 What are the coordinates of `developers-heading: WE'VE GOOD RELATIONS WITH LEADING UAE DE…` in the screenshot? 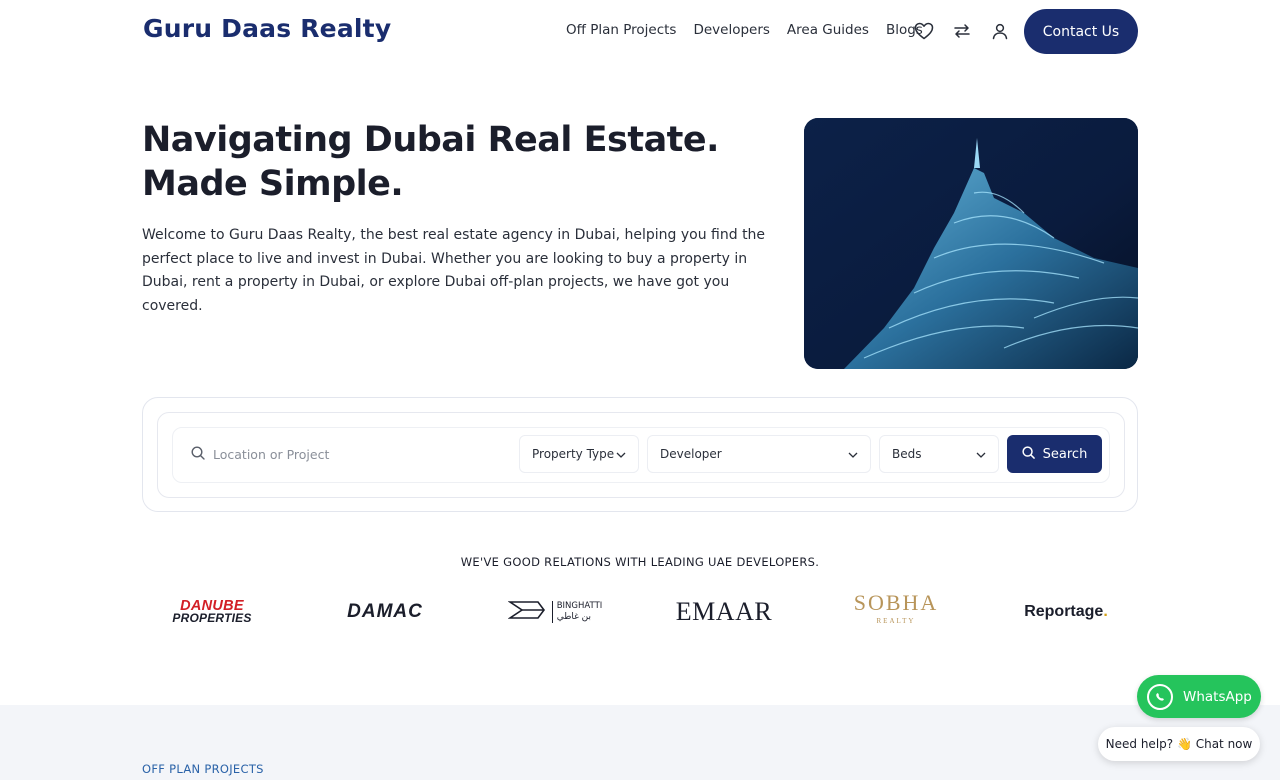 It's located at (640, 562).